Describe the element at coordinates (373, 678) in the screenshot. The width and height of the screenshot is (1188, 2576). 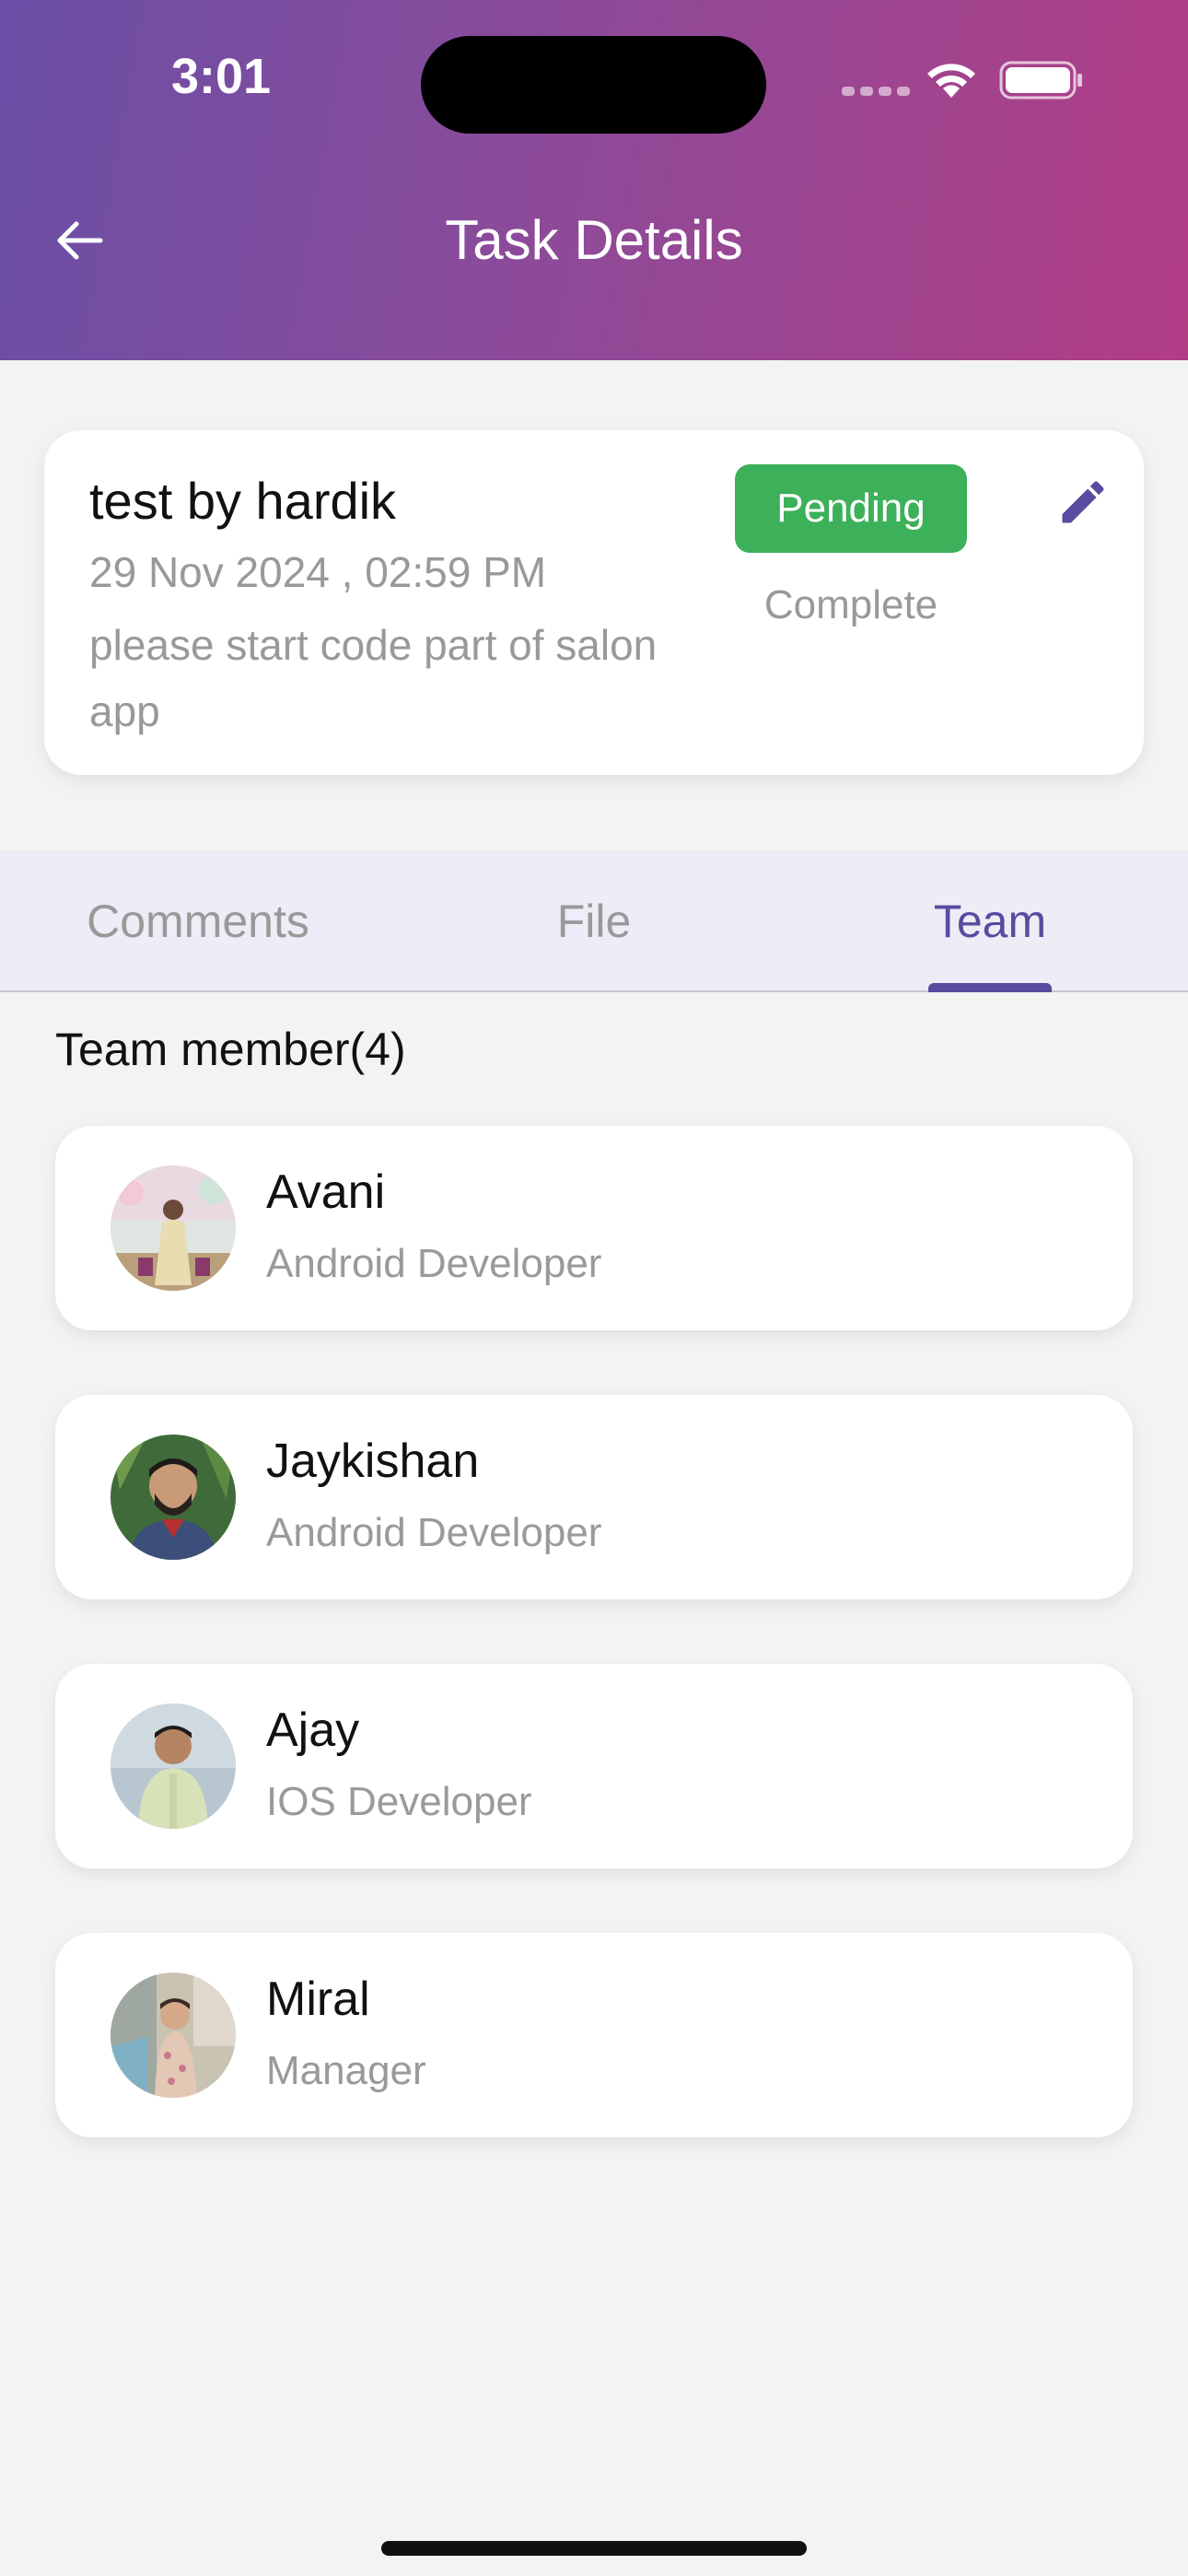
I see `task-description: please start code part of salon app` at that location.